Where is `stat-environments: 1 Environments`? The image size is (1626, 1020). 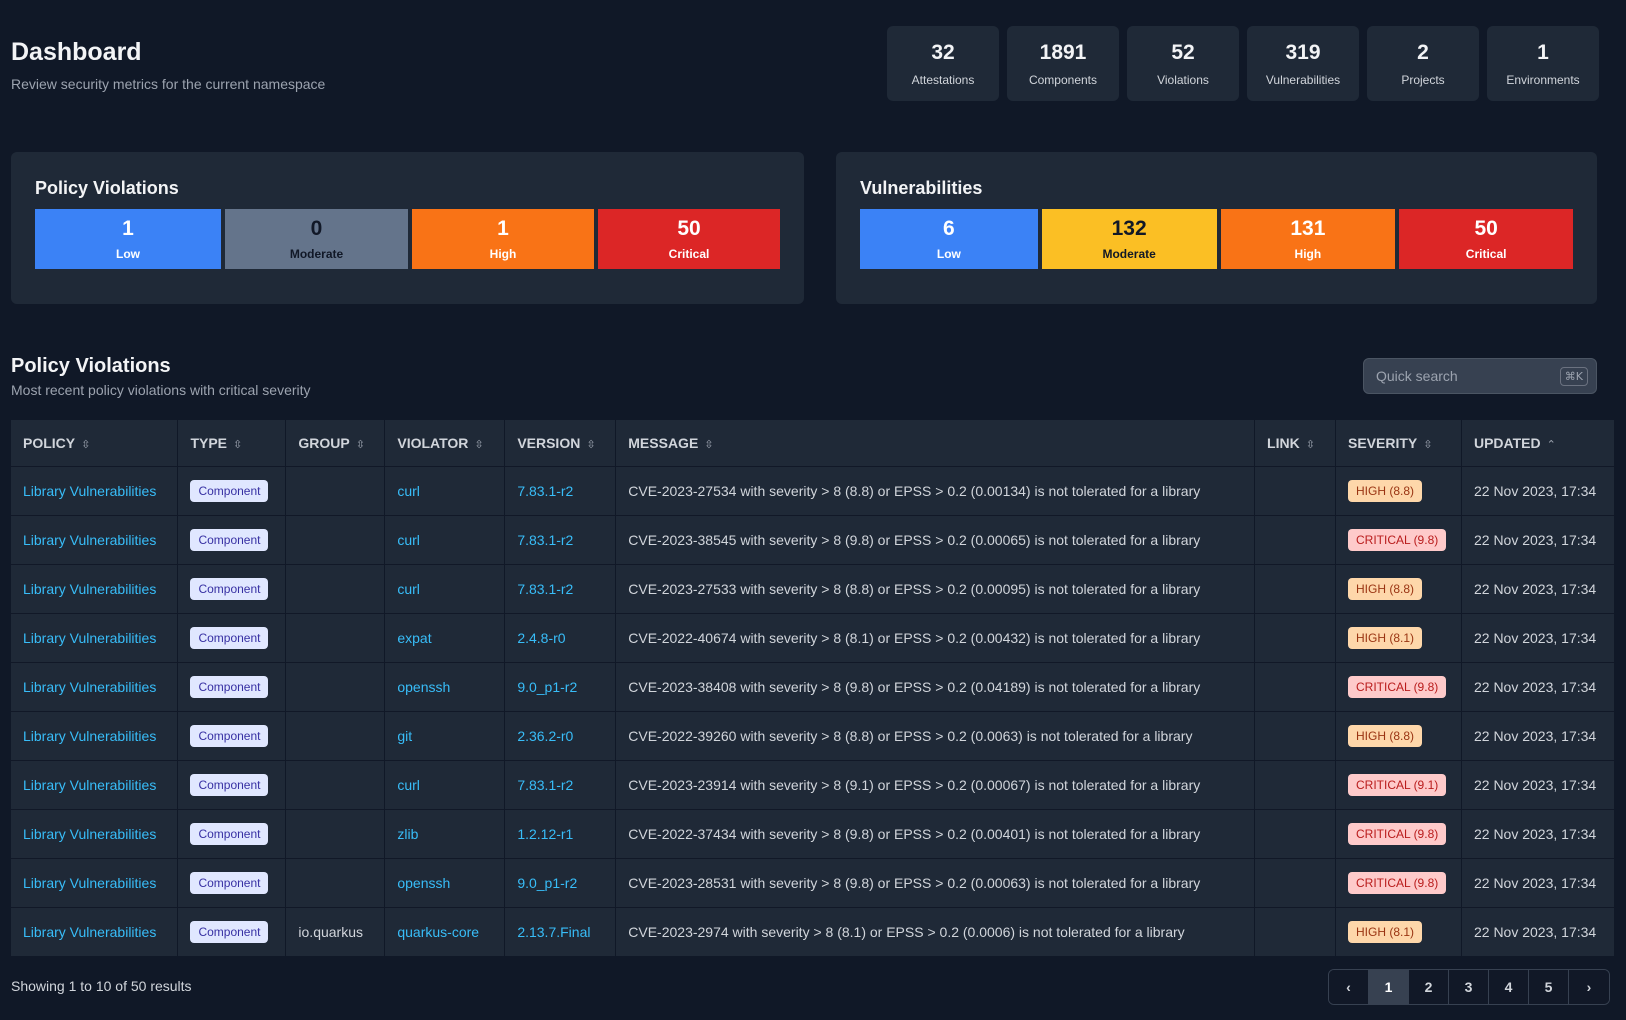 stat-environments: 1 Environments is located at coordinates (1543, 63).